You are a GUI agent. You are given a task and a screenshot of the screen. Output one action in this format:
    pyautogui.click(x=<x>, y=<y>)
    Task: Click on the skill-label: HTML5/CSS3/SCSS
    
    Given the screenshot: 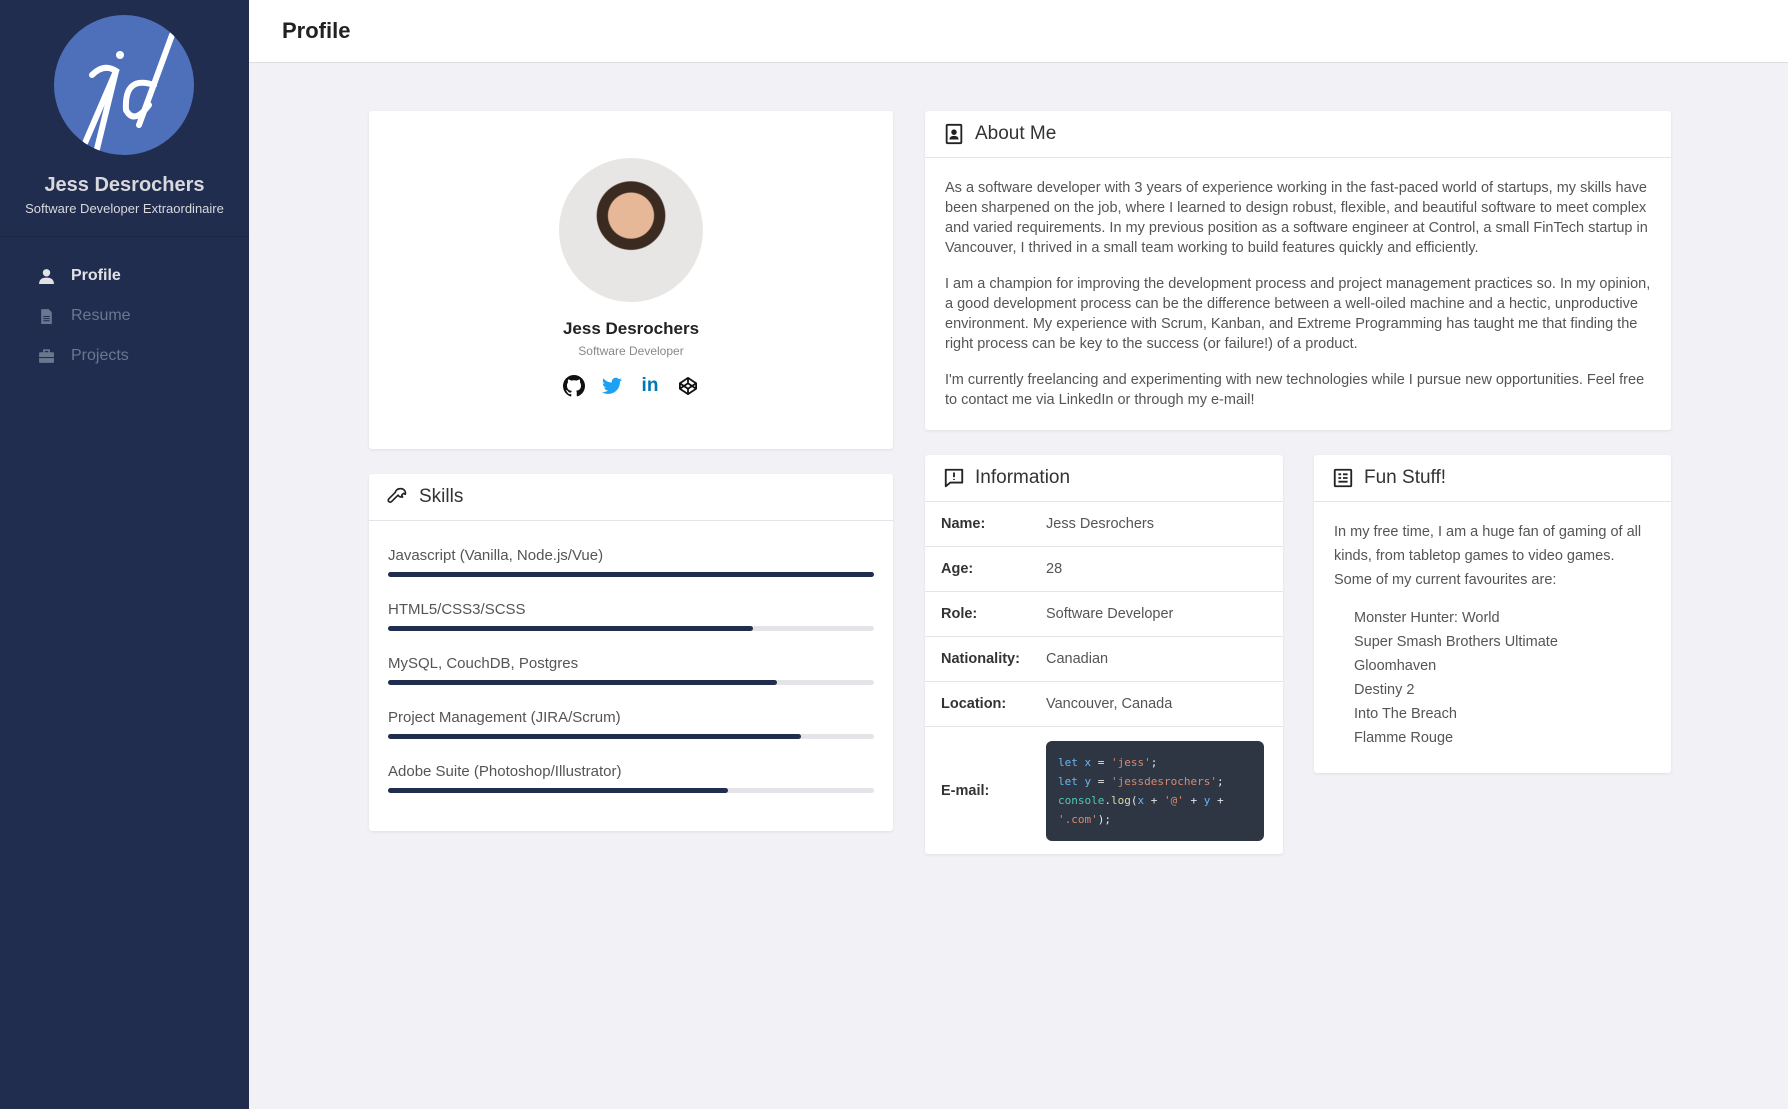 What is the action you would take?
    pyautogui.click(x=457, y=609)
    